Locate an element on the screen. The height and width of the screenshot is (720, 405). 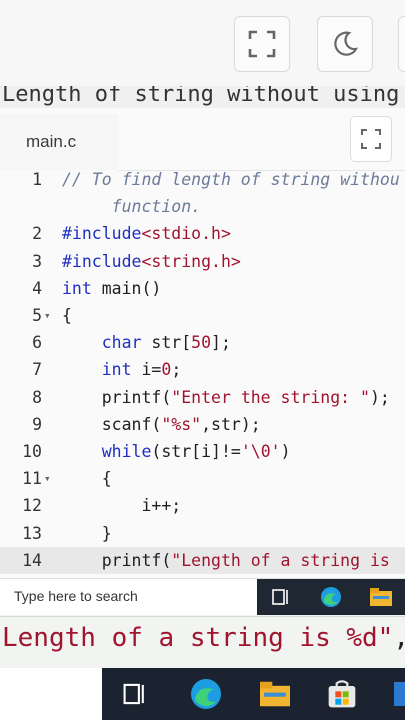
code-token: i= is located at coordinates (146, 370).